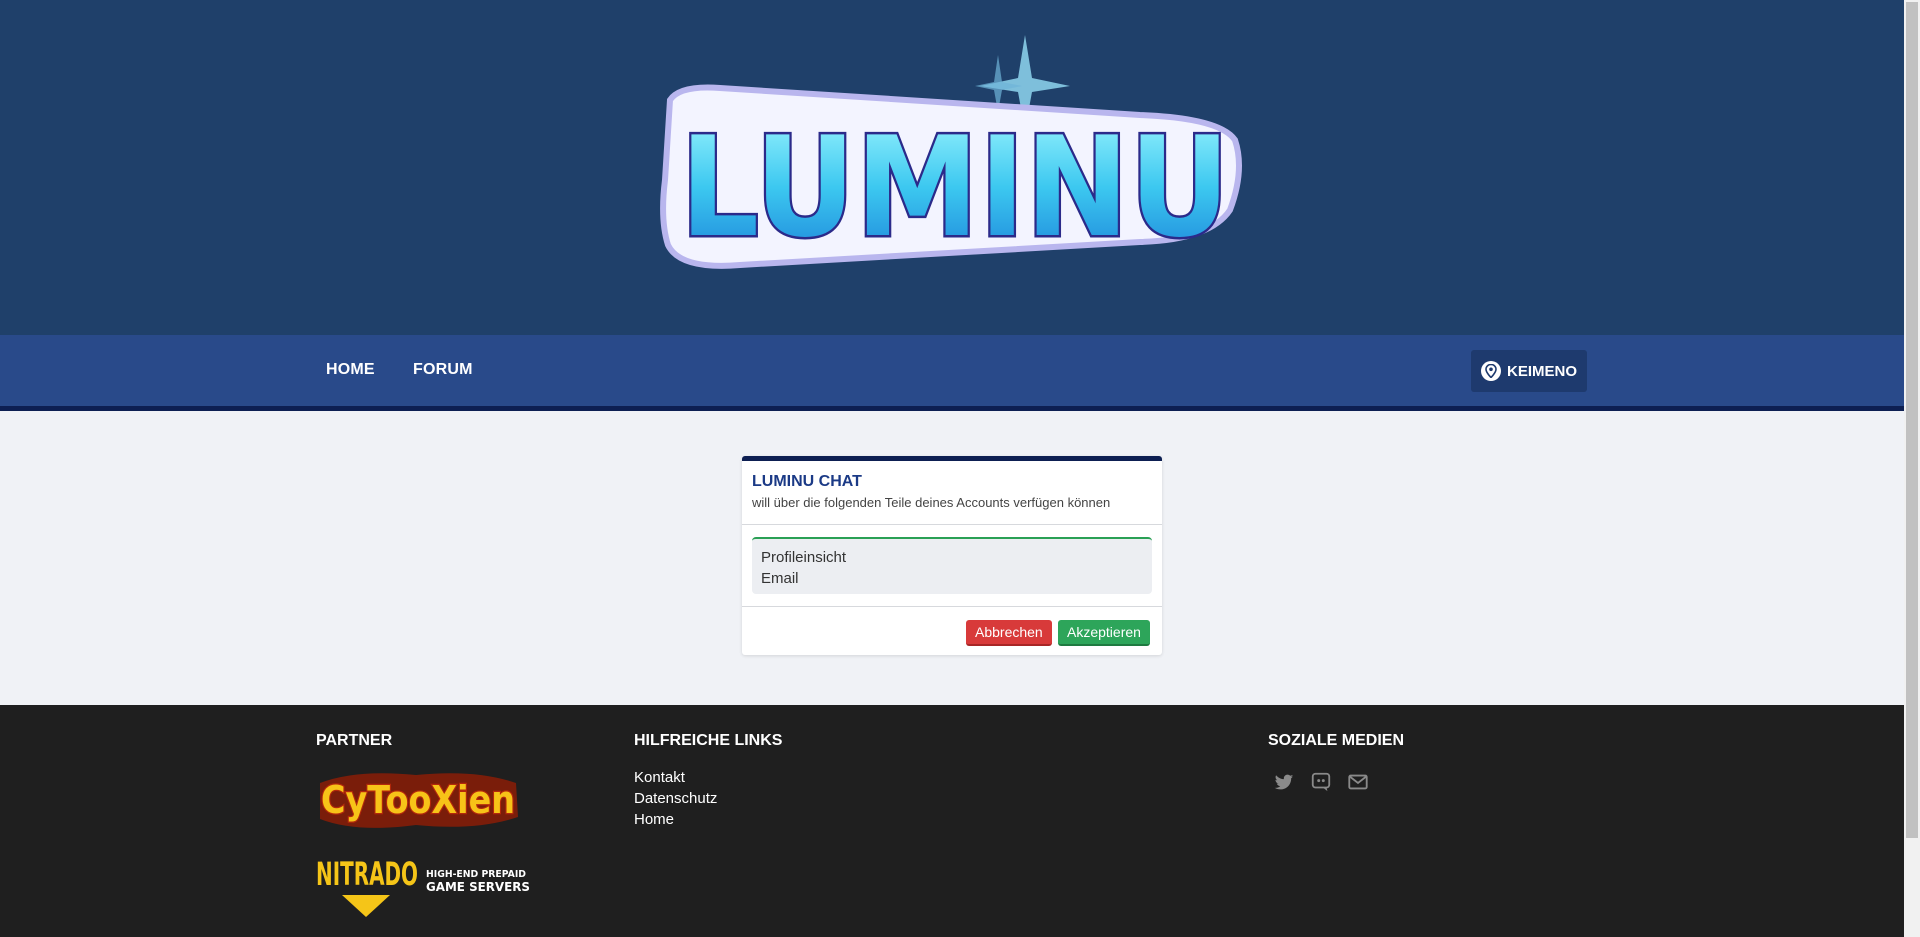 Image resolution: width=1920 pixels, height=937 pixels. Describe the element at coordinates (780, 578) in the screenshot. I see `permission-item: Email` at that location.